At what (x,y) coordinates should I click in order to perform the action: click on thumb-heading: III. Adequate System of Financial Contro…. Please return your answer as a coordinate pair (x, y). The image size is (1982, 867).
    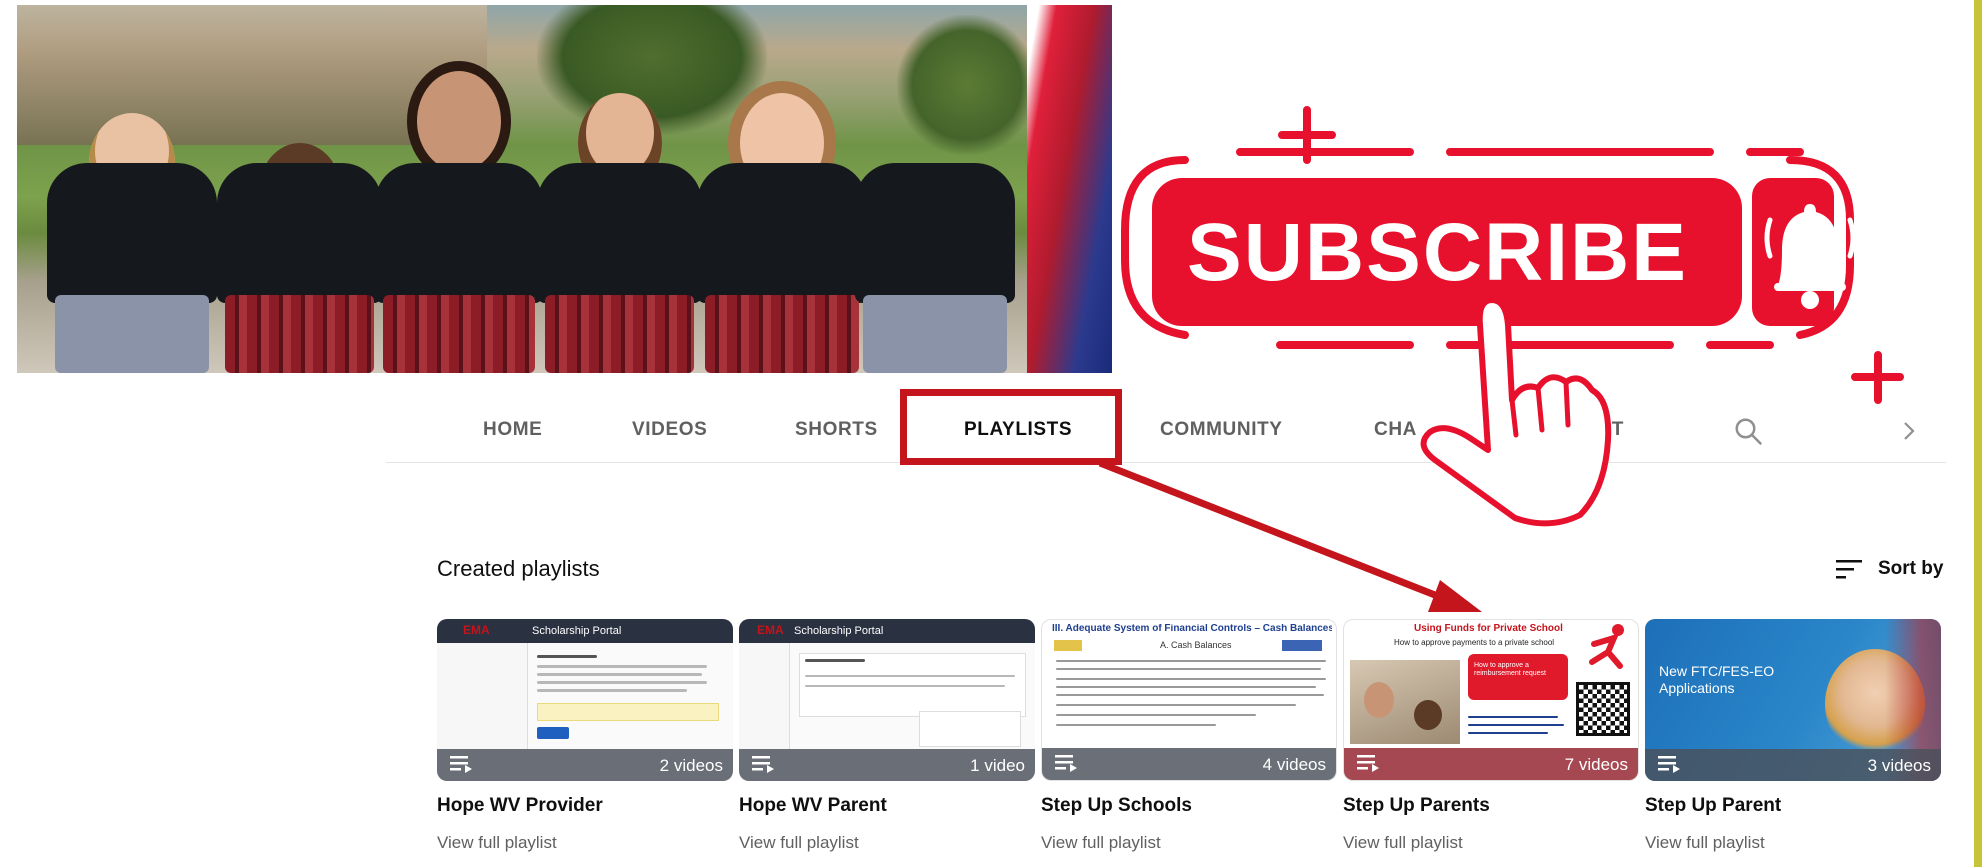
    Looking at the image, I should click on (1192, 629).